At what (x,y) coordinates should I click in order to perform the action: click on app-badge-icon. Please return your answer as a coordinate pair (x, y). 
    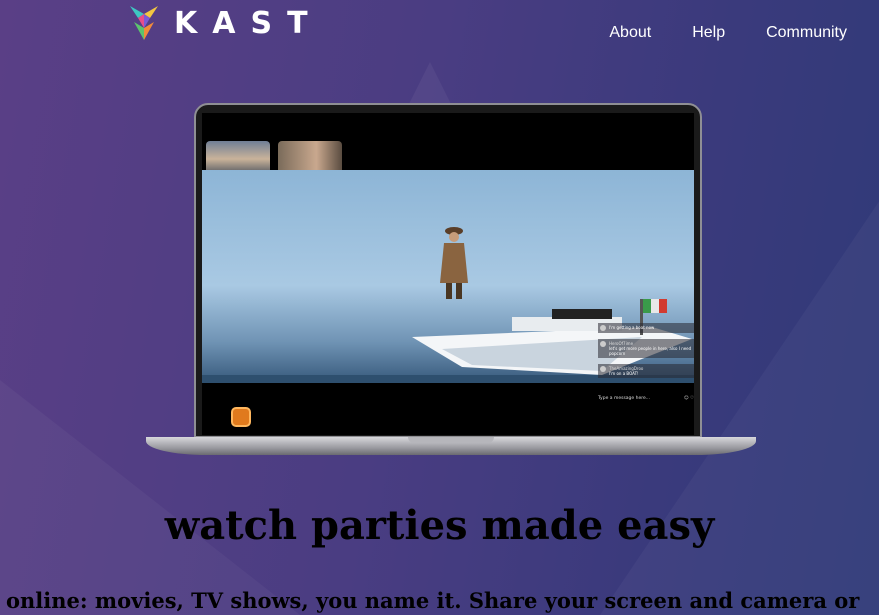
    Looking at the image, I should click on (241, 417).